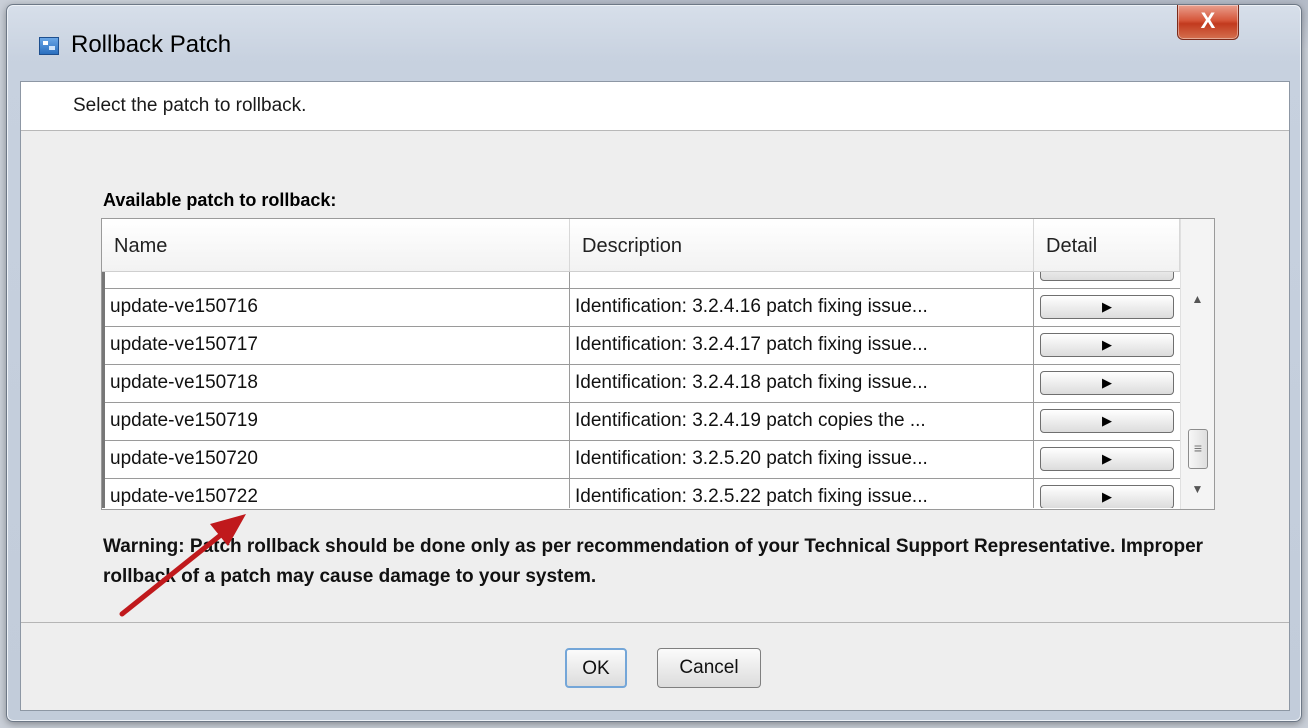 The width and height of the screenshot is (1308, 728). Describe the element at coordinates (336, 421) in the screenshot. I see `table-cell-name: update-ve150719` at that location.